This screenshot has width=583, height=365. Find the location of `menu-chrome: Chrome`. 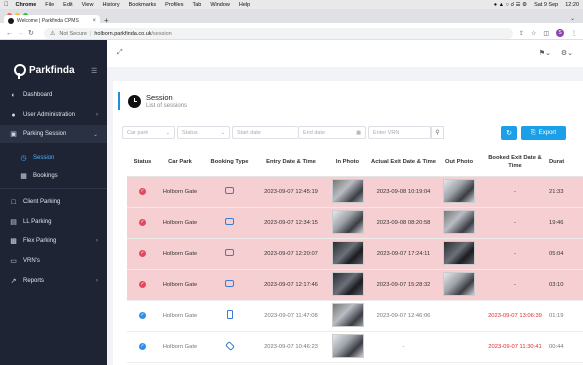

menu-chrome: Chrome is located at coordinates (26, 5).